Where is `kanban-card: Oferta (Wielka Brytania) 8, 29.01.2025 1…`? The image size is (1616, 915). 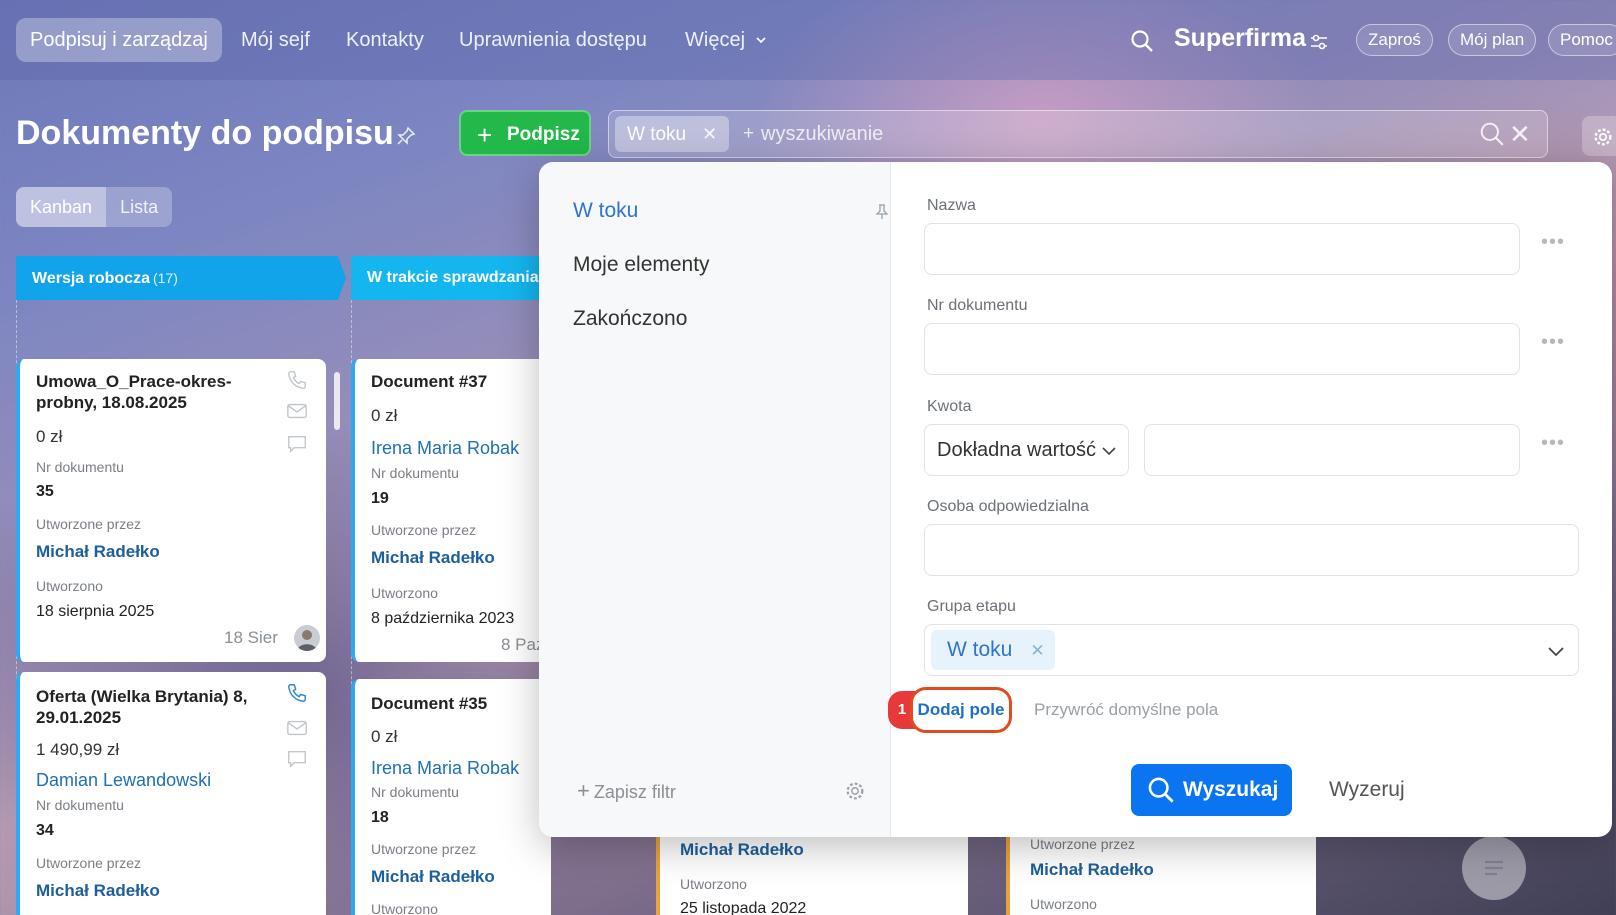
kanban-card: Oferta (Wielka Brytania) 8, 29.01.2025 1… is located at coordinates (171, 793).